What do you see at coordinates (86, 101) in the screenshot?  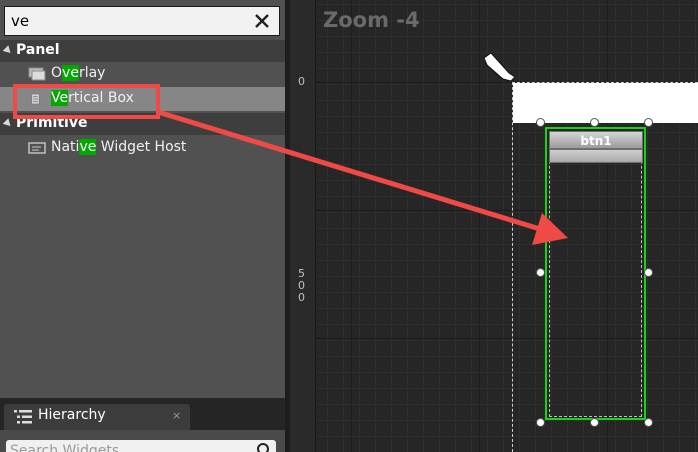 I see `annotation-highlight-box` at bounding box center [86, 101].